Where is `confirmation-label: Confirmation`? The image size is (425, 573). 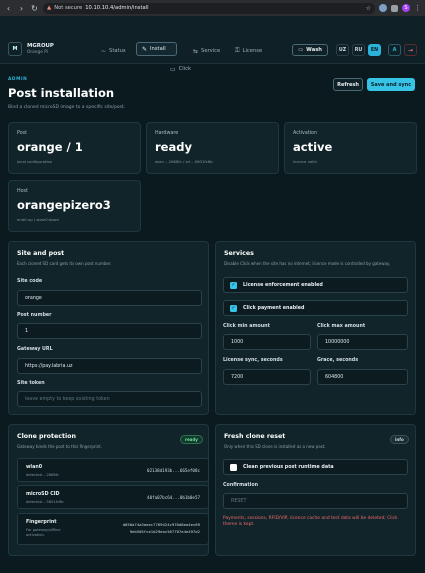 confirmation-label: Confirmation is located at coordinates (241, 485).